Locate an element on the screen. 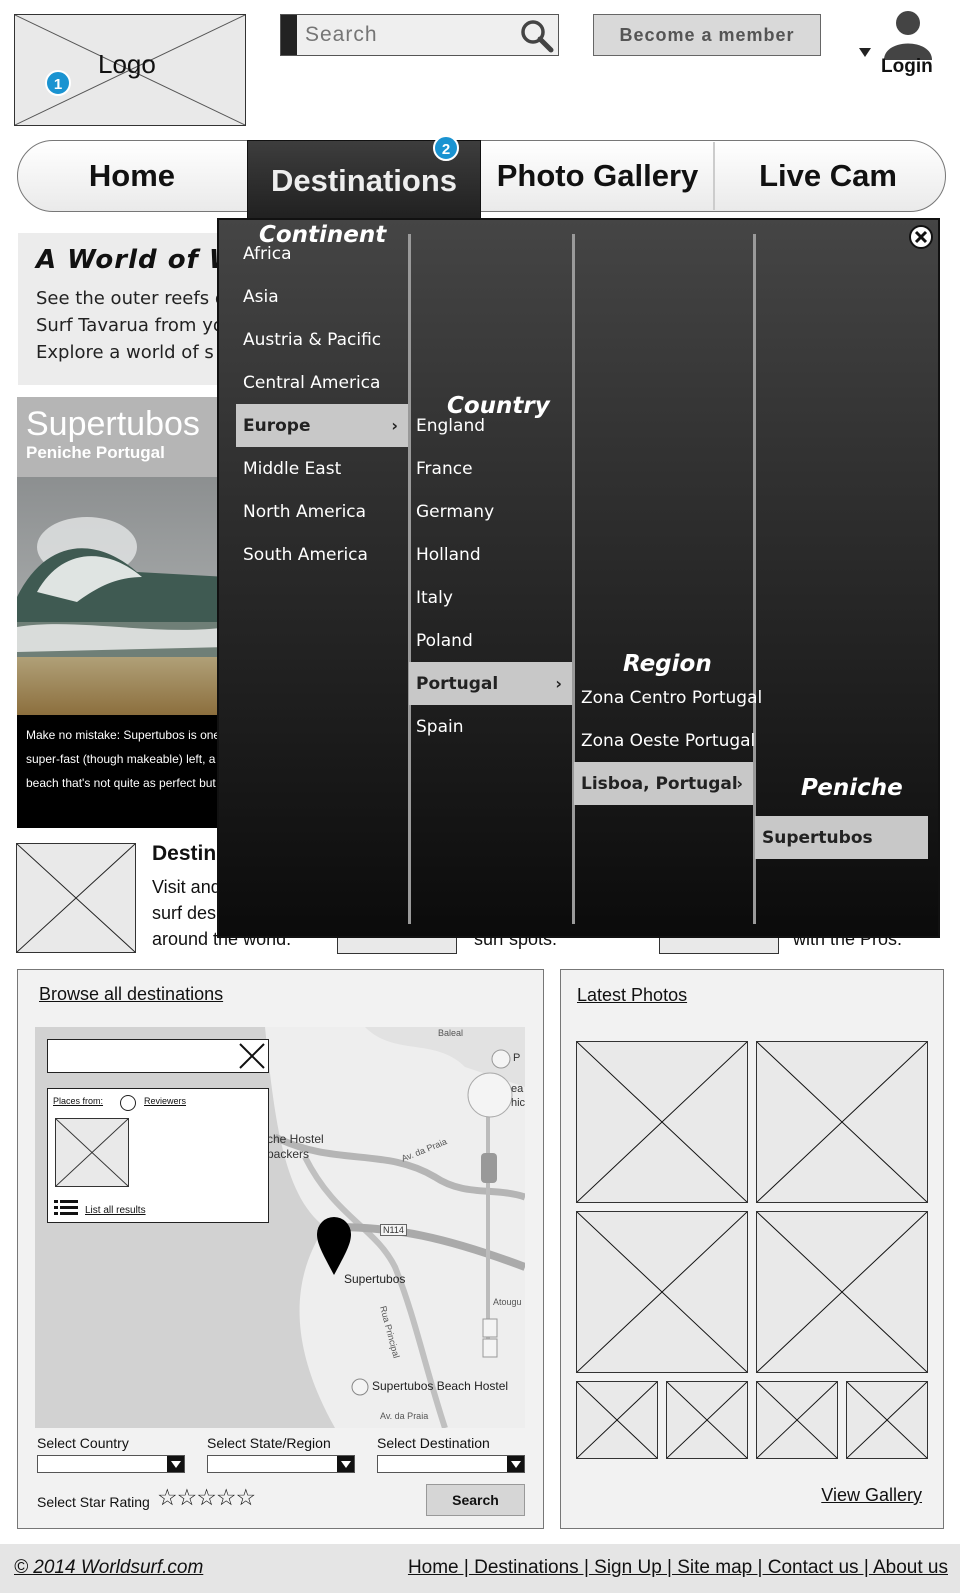 This screenshot has height=1593, width=960. tab-home: Home is located at coordinates (132, 176).